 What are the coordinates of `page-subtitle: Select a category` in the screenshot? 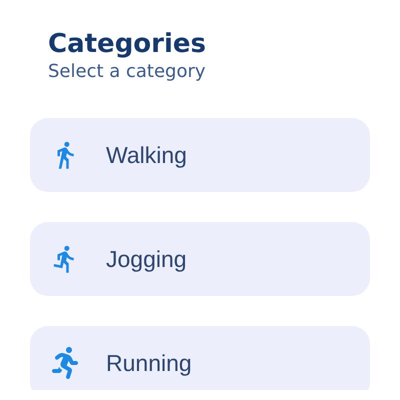 It's located at (127, 72).